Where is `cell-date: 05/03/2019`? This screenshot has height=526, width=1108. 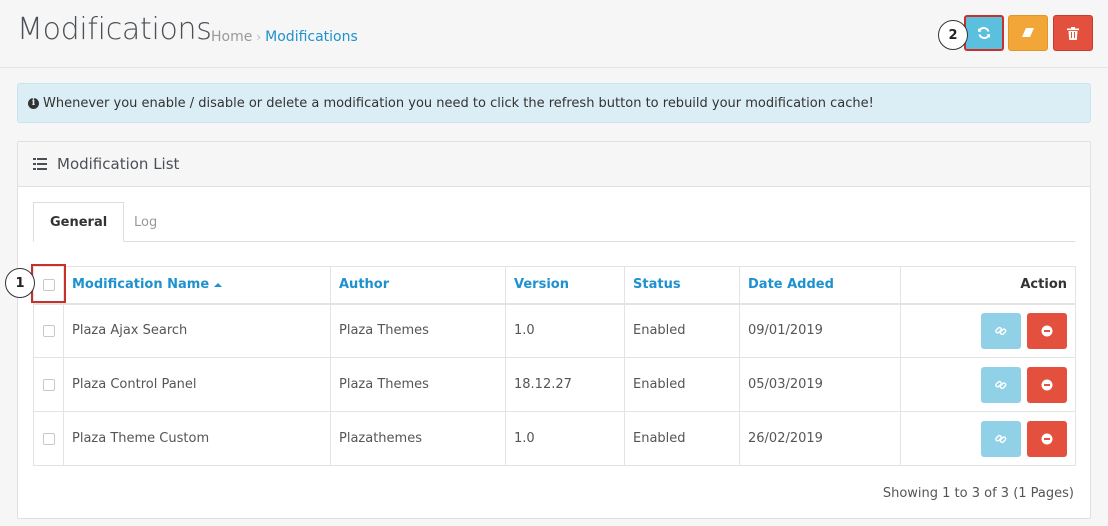
cell-date: 05/03/2019 is located at coordinates (820, 384).